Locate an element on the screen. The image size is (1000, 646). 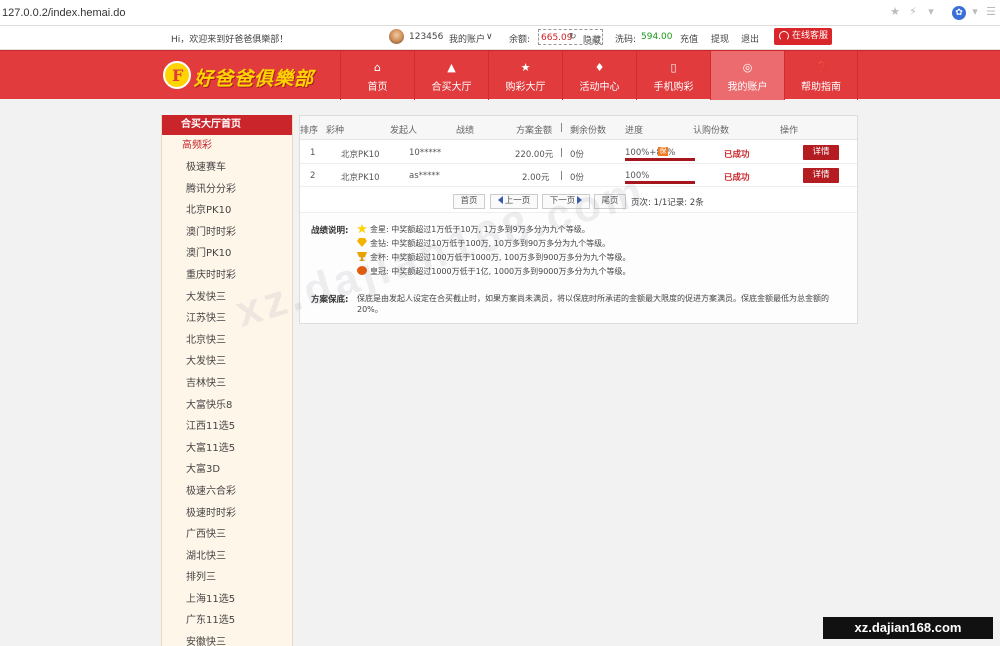
paw-icon: ✿ is located at coordinates (959, 13).